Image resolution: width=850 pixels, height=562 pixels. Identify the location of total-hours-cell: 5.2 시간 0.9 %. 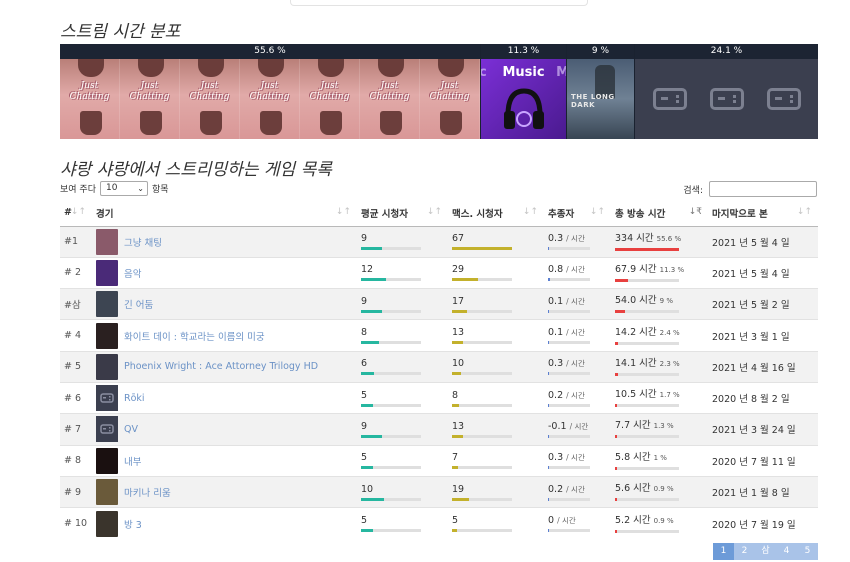
(659, 523).